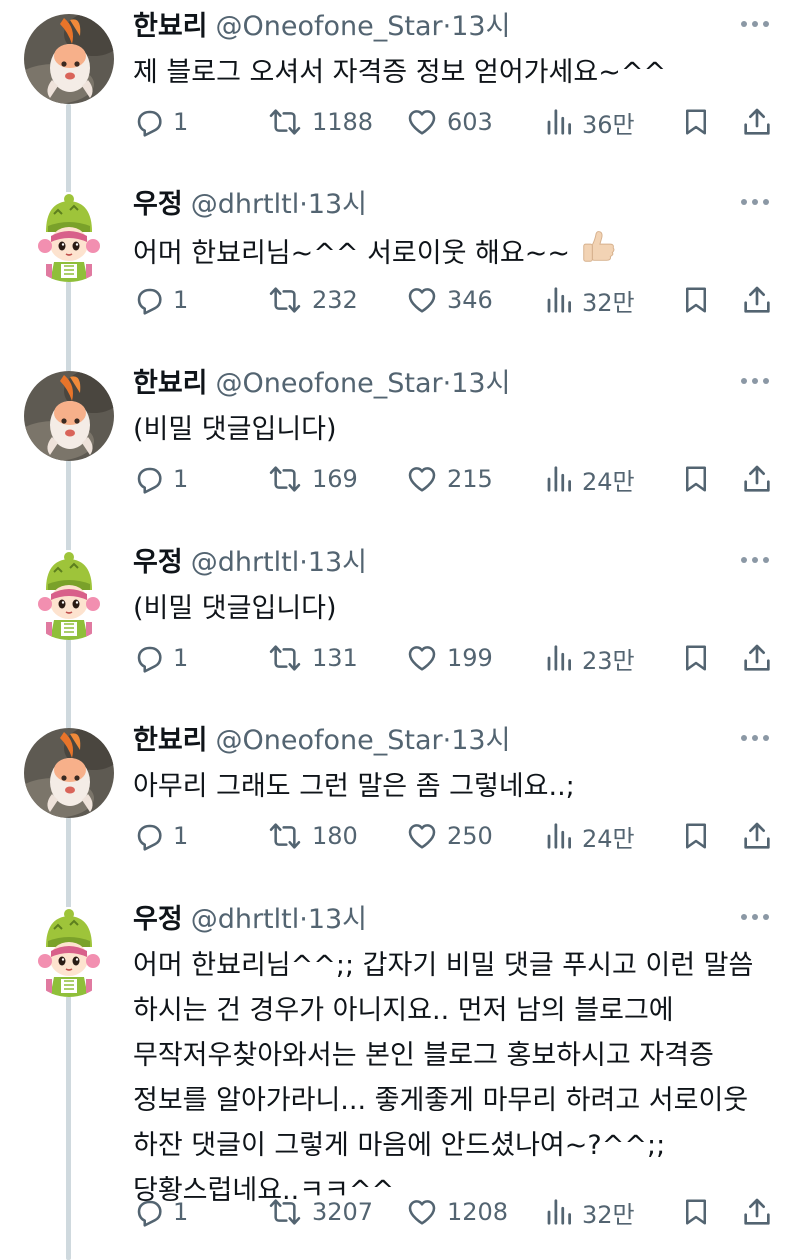 This screenshot has width=800, height=1260. What do you see at coordinates (449, 122) in the screenshot?
I see `like-button: 603` at bounding box center [449, 122].